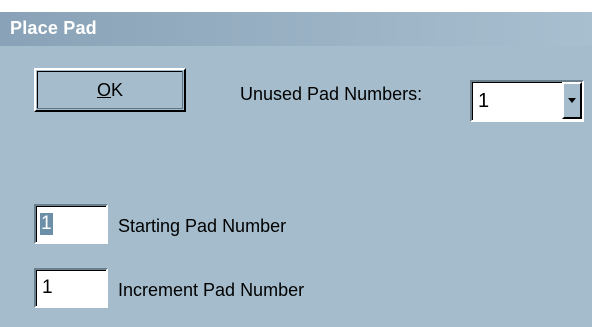 The image size is (594, 327). What do you see at coordinates (484, 101) in the screenshot?
I see `dropdown-selected-value: 1` at bounding box center [484, 101].